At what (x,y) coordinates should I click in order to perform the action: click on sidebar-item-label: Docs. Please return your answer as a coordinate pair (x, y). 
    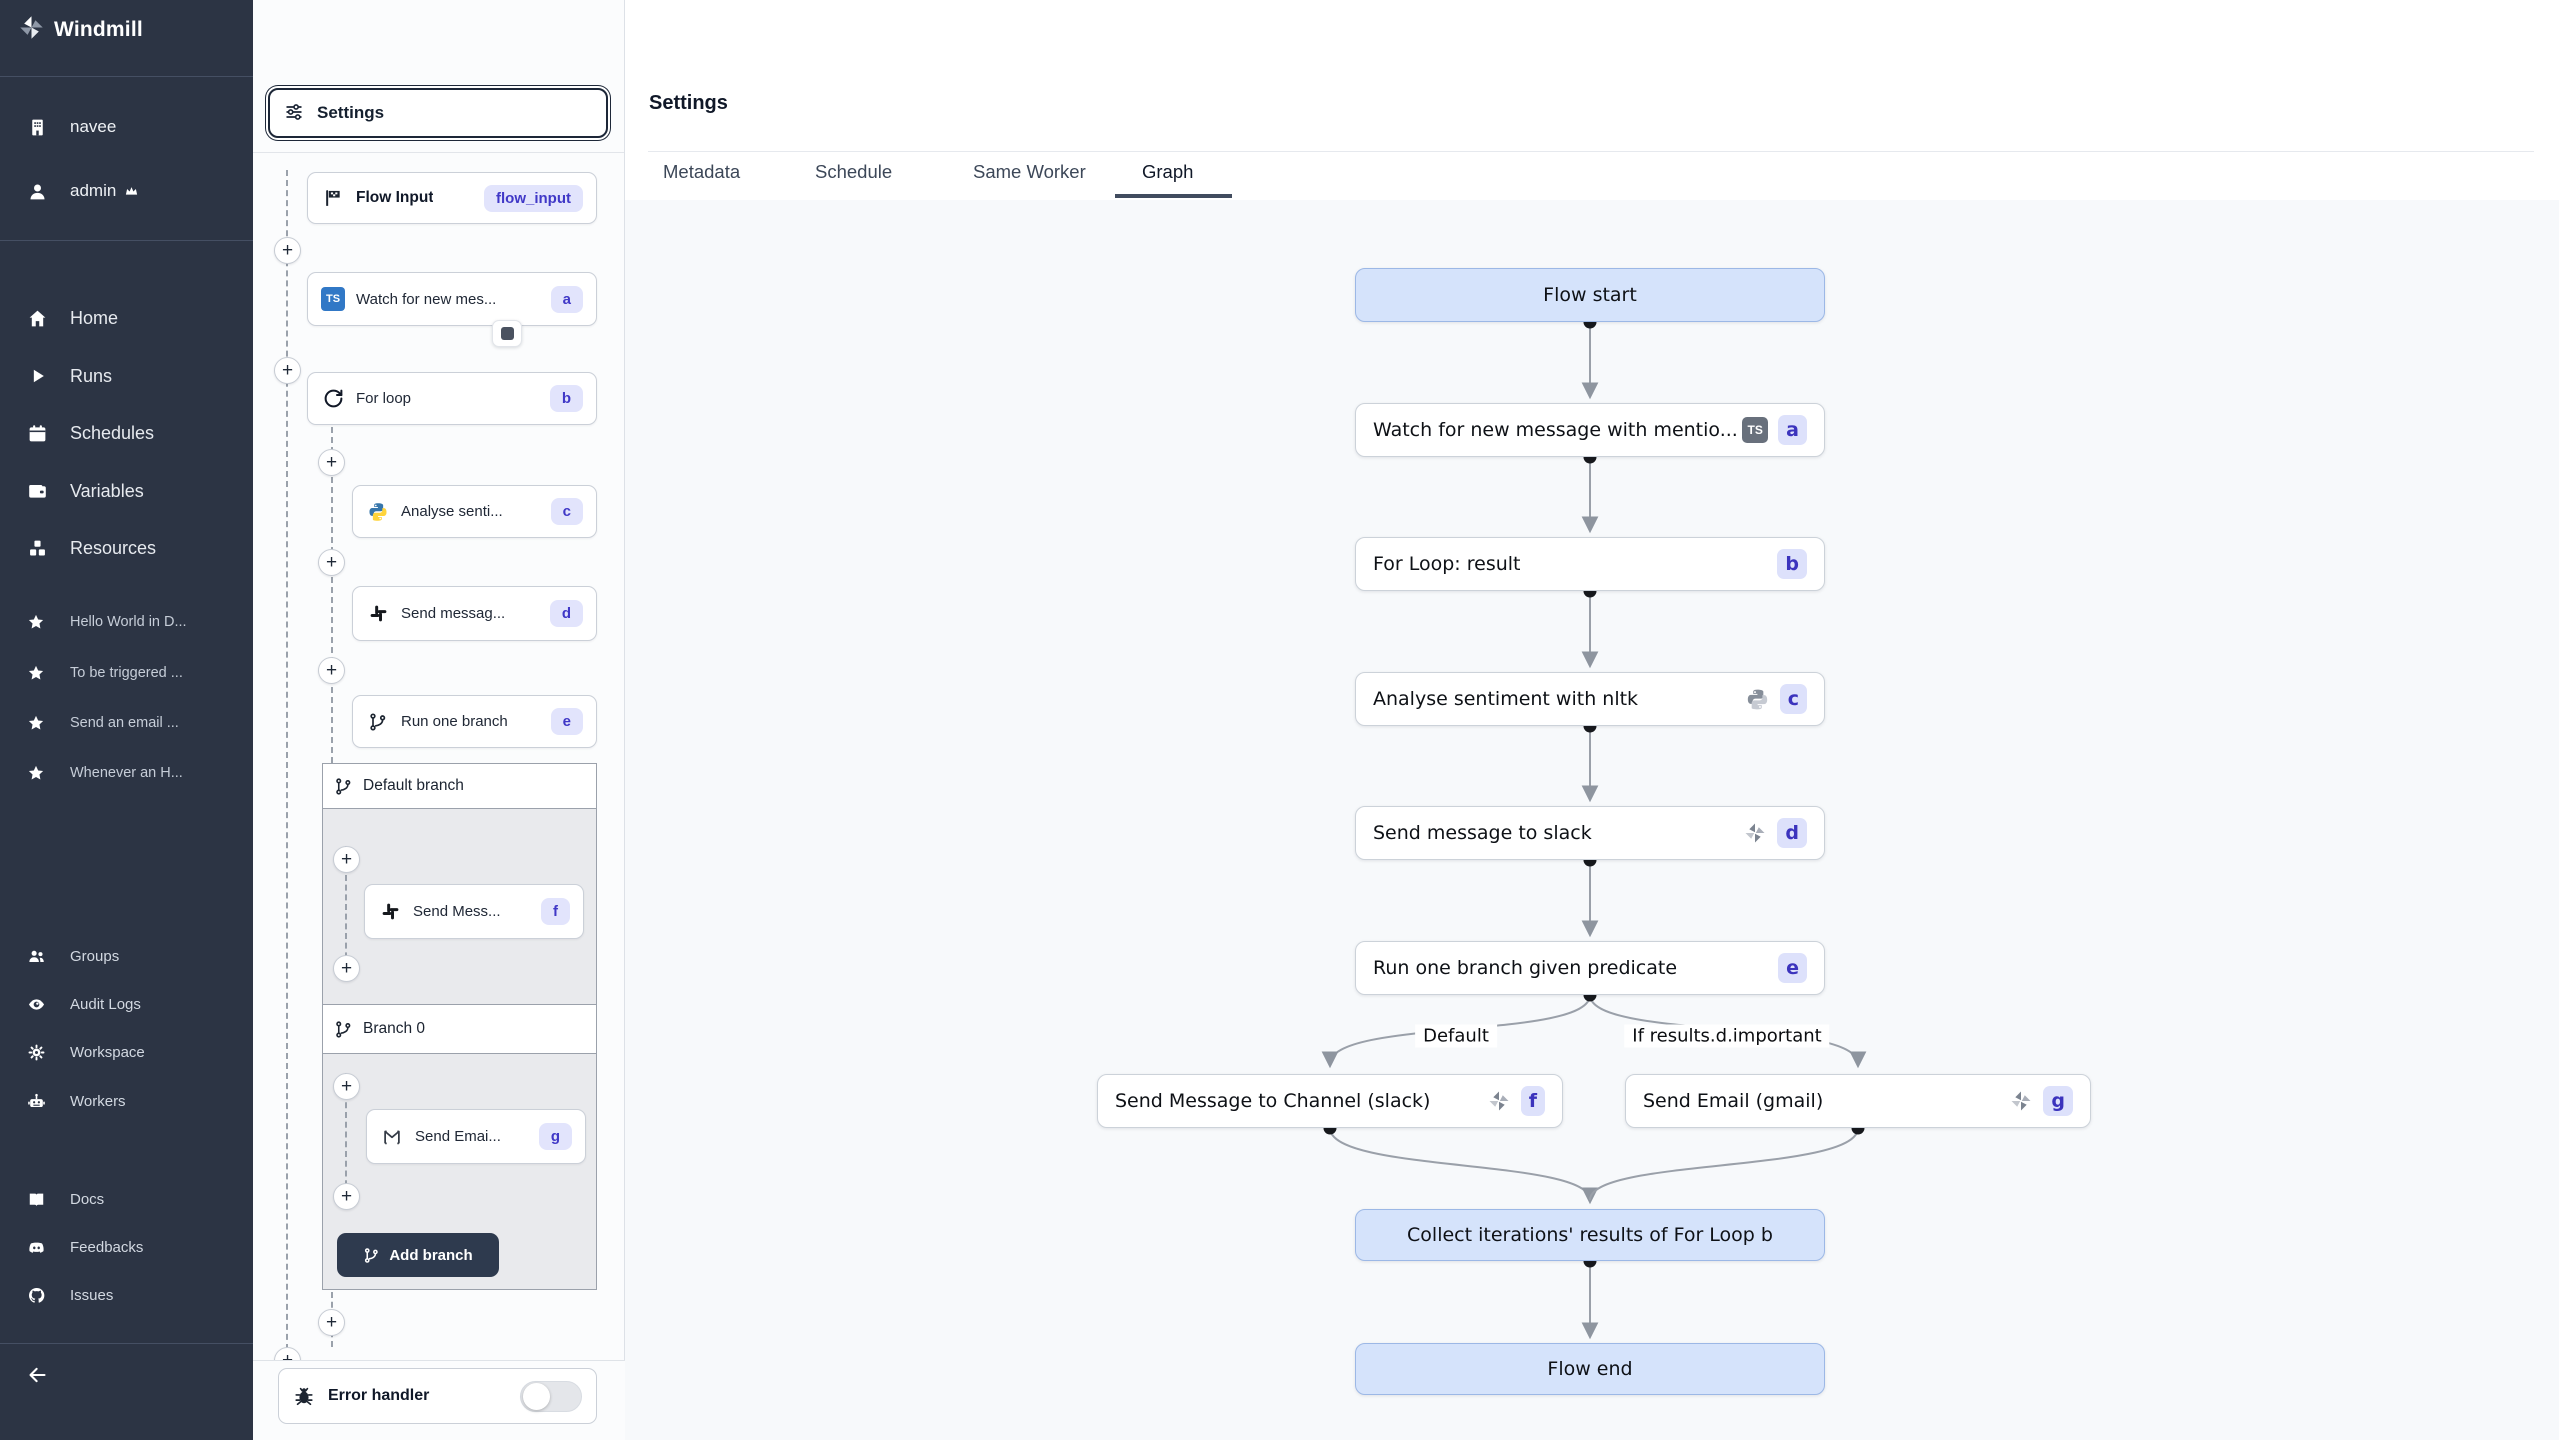
    Looking at the image, I should click on (87, 1199).